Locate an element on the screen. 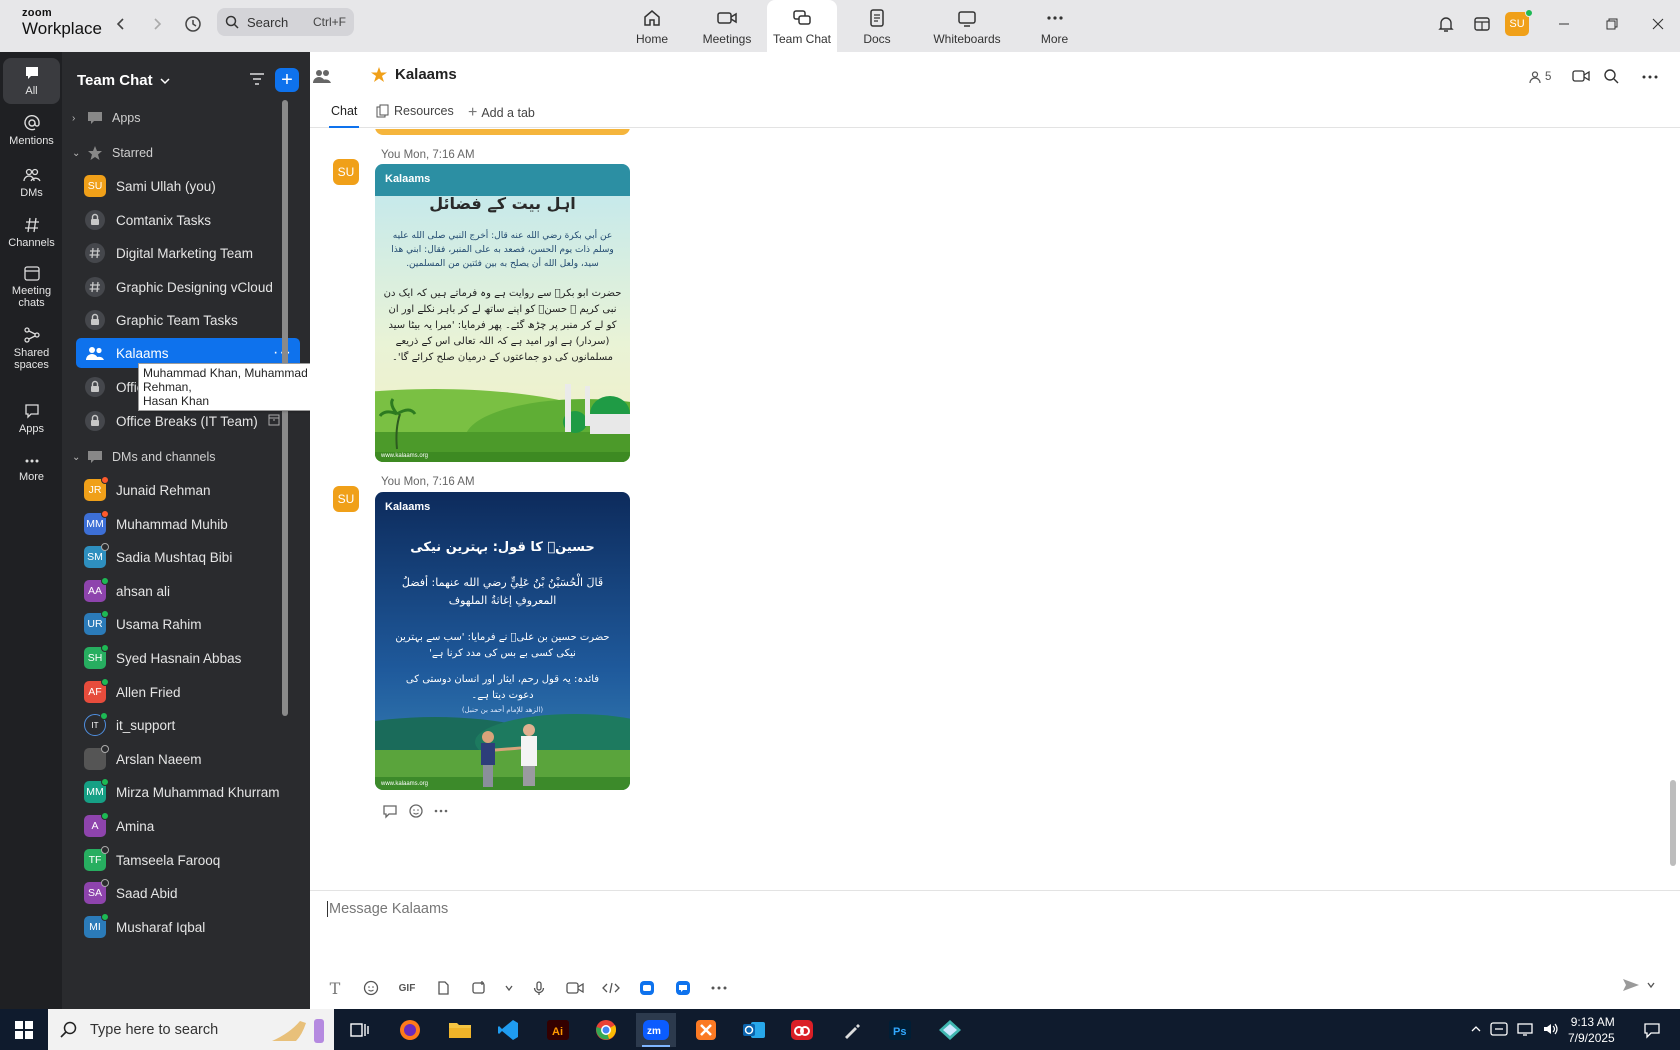 Image resolution: width=1680 pixels, height=1050 pixels. app-diamond-icon is located at coordinates (950, 1030).